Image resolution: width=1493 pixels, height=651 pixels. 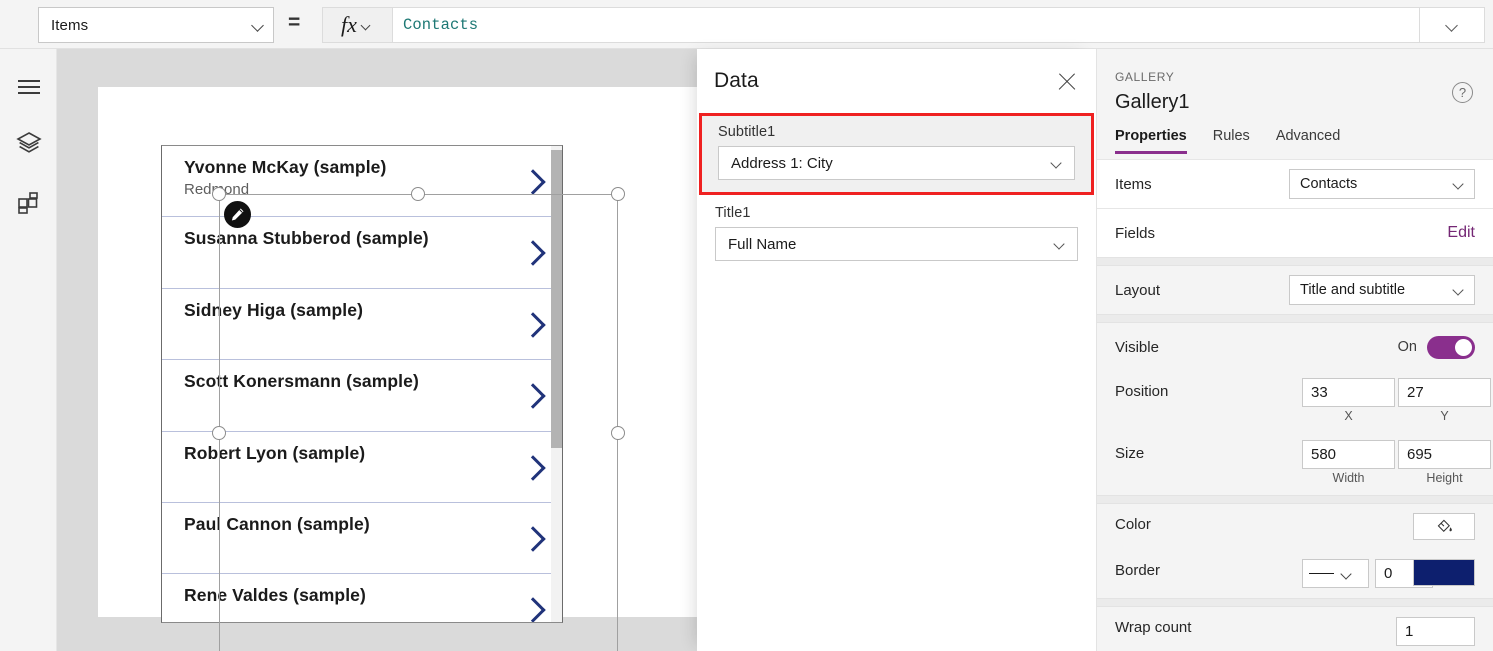 What do you see at coordinates (1152, 102) in the screenshot?
I see `control-name-label: Gallery1` at bounding box center [1152, 102].